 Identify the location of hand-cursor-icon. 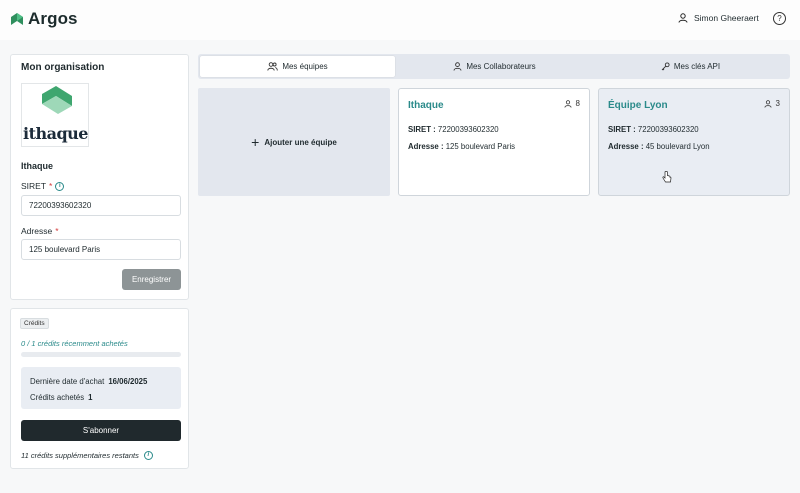
(667, 177).